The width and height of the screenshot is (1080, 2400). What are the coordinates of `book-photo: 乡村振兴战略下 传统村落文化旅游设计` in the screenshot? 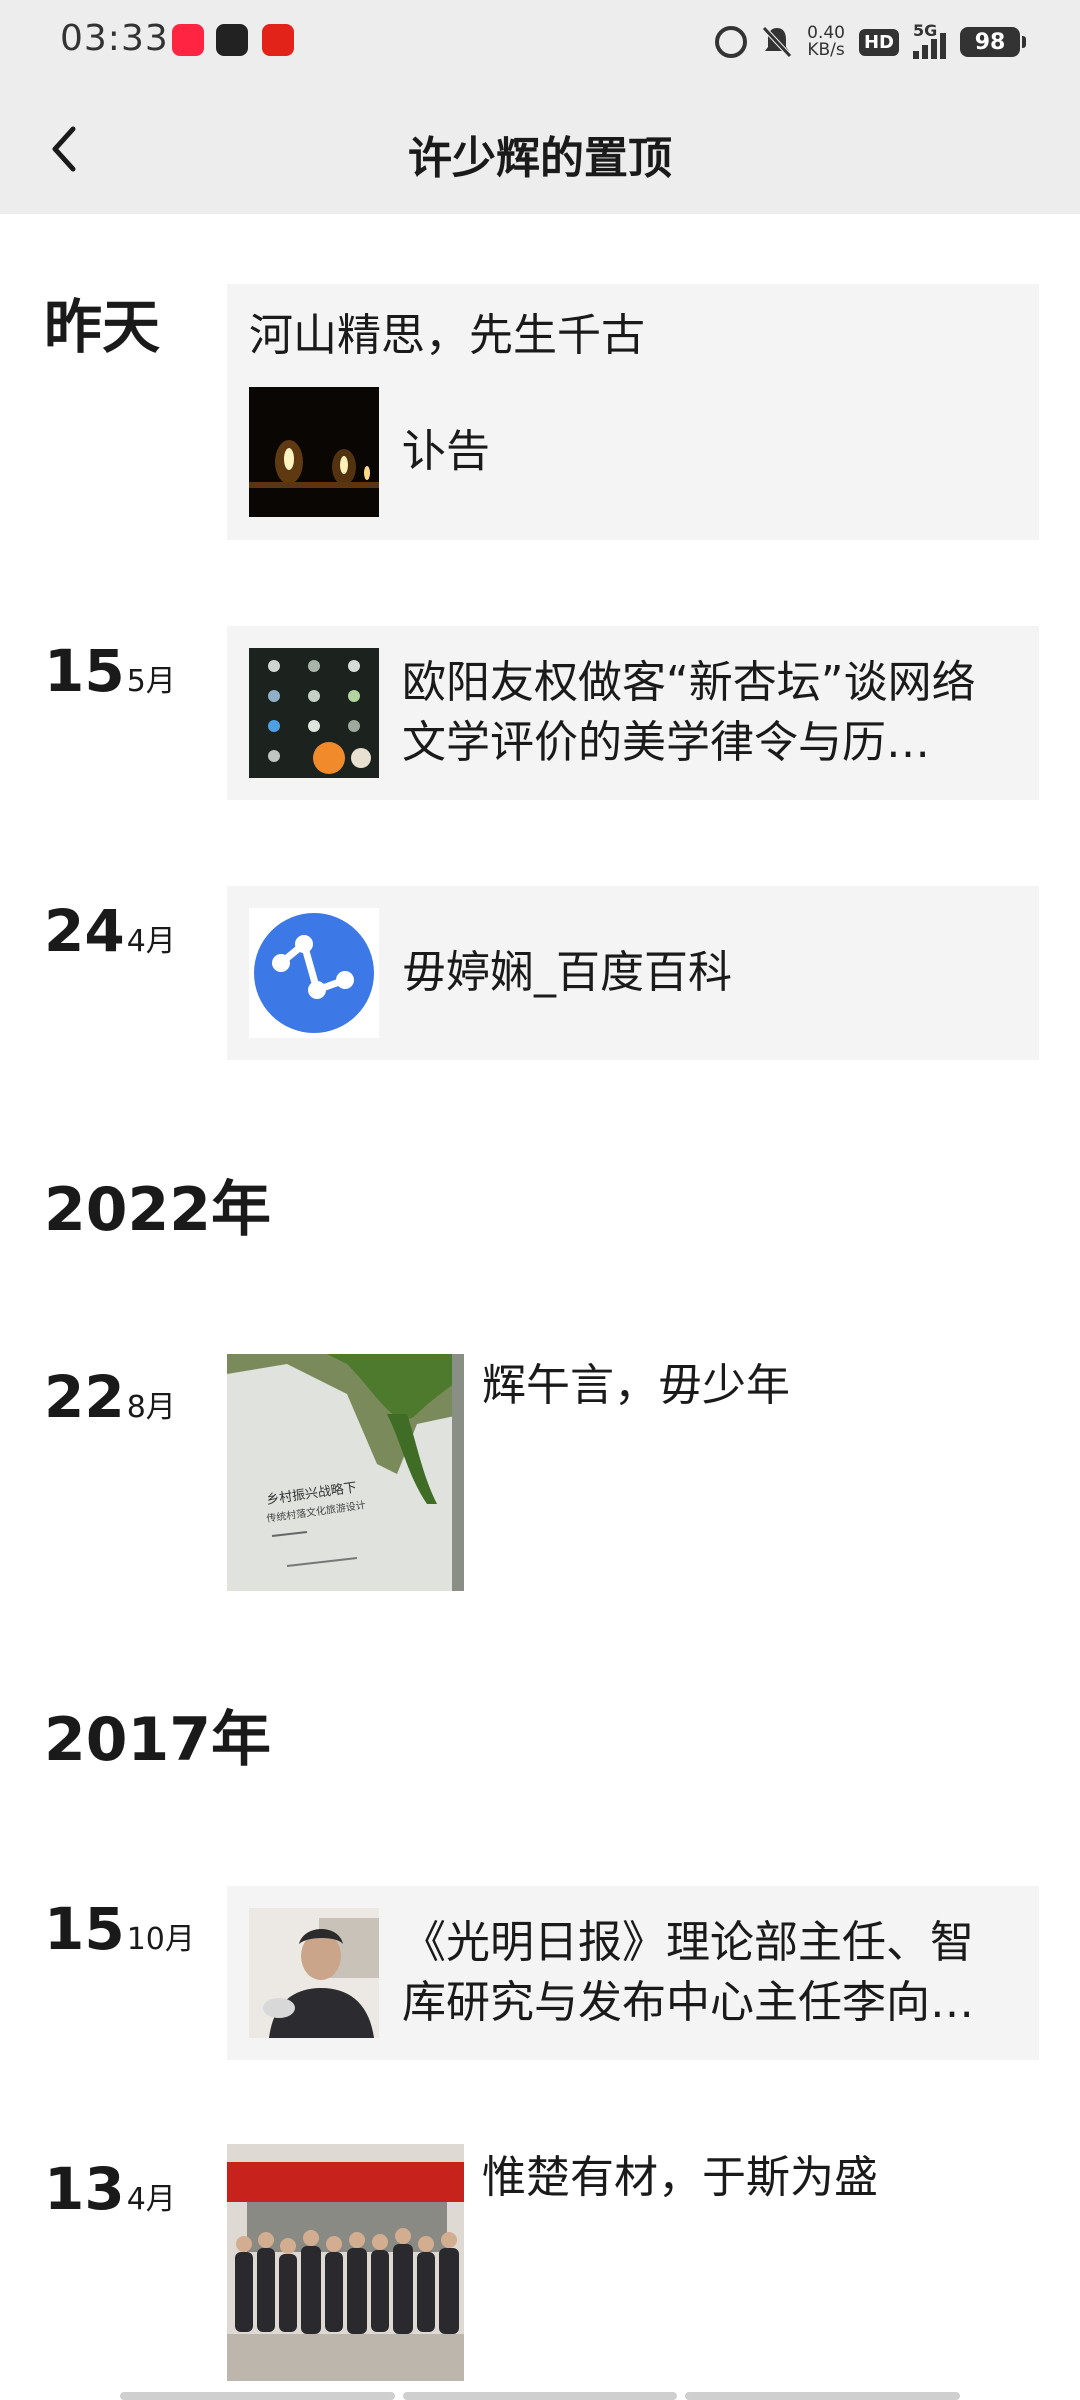 It's located at (345, 1472).